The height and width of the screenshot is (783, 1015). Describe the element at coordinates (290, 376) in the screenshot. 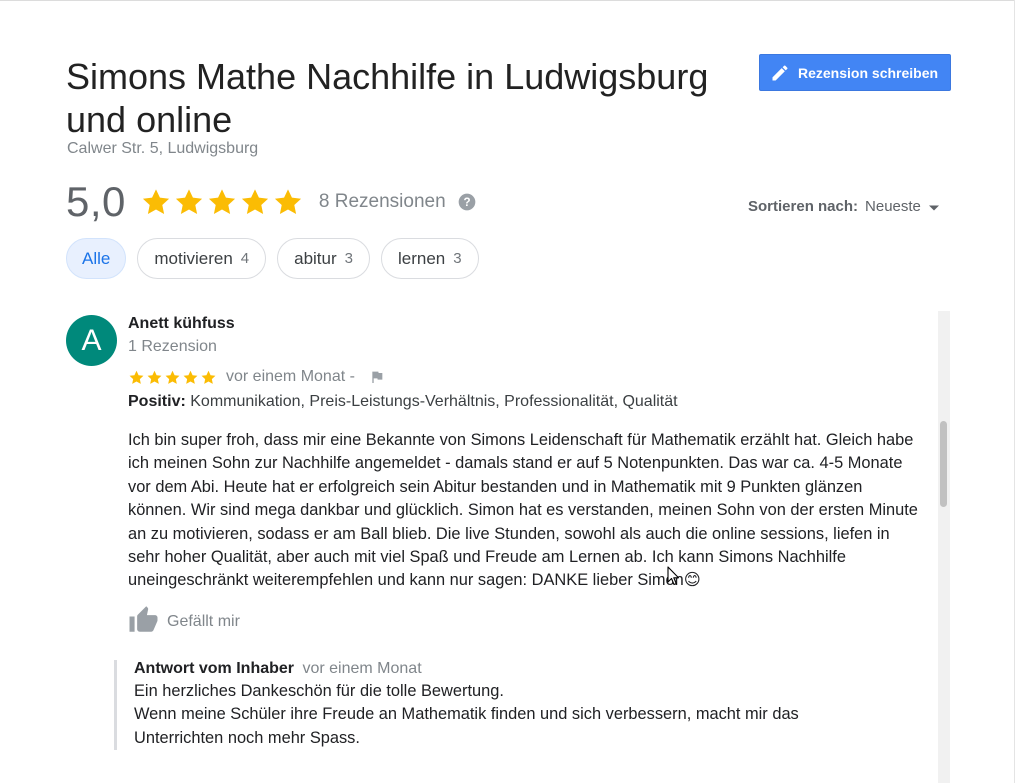

I see `review-date: vor einem Monat -` at that location.